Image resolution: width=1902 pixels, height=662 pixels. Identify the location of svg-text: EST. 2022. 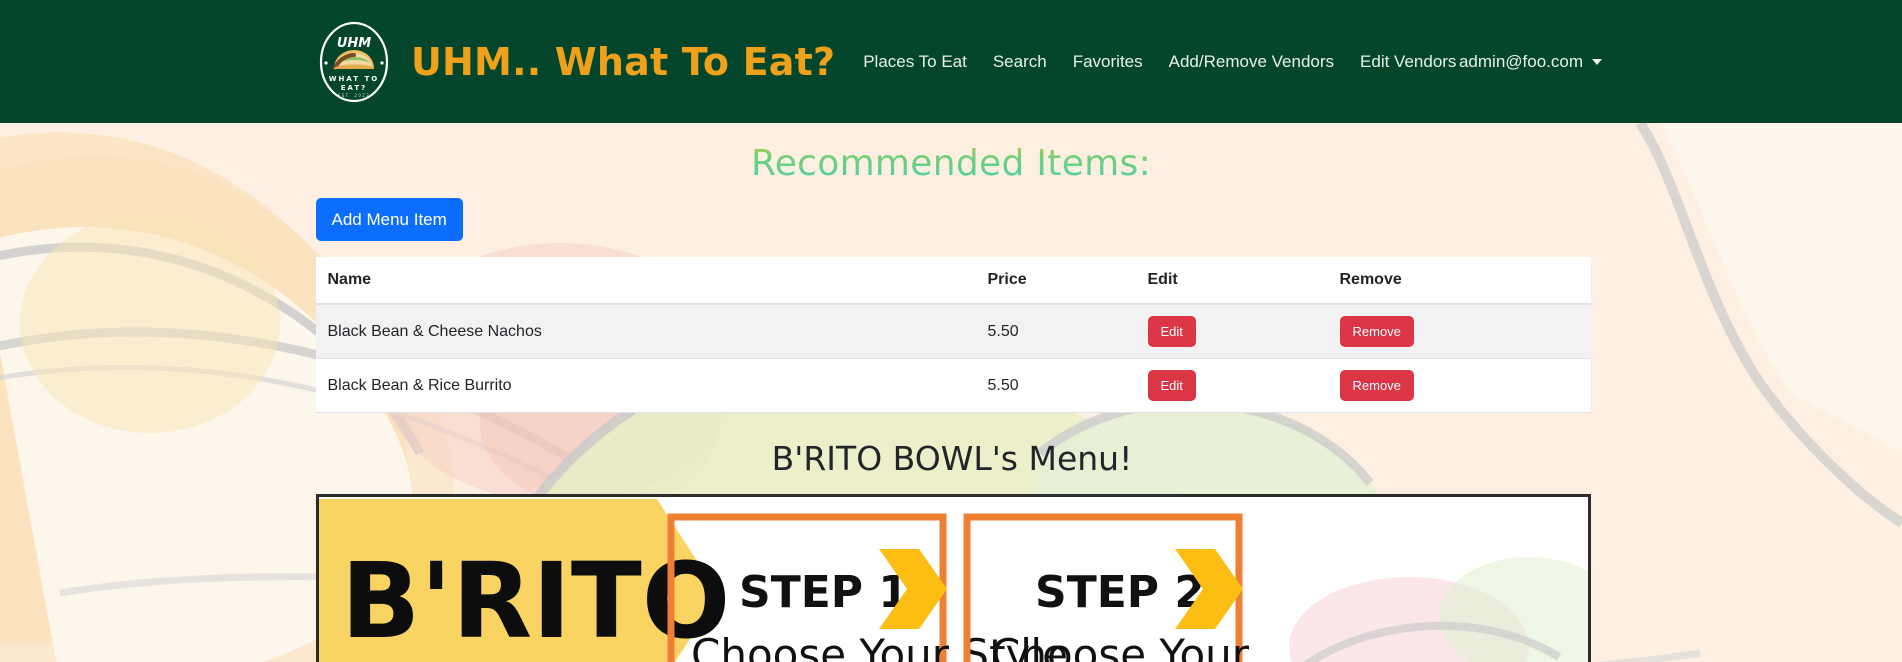
(354, 95).